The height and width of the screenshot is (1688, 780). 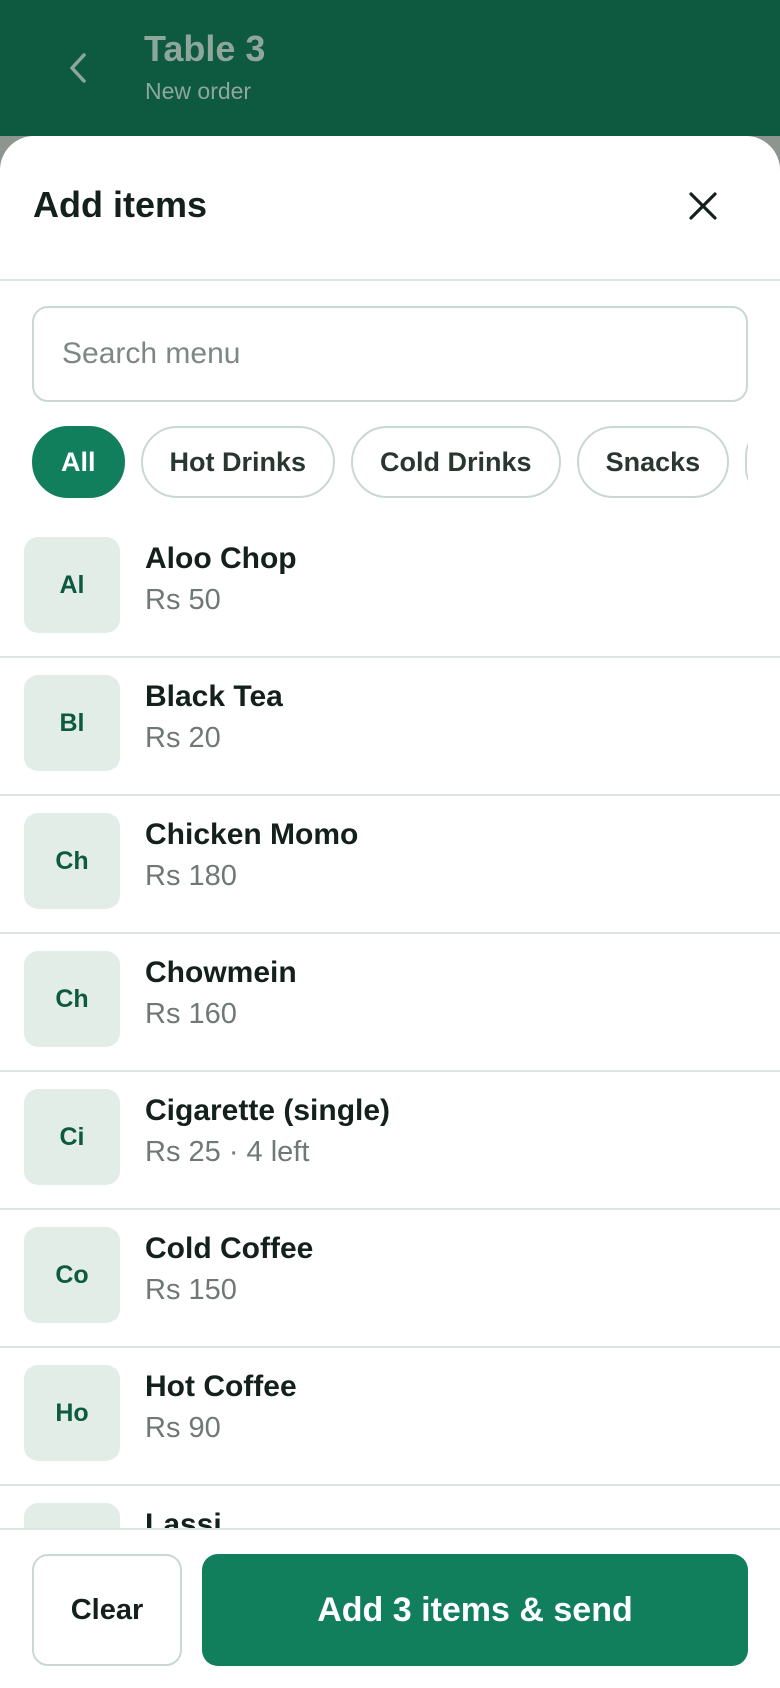 What do you see at coordinates (390, 208) in the screenshot?
I see `sheet-header: Add items` at bounding box center [390, 208].